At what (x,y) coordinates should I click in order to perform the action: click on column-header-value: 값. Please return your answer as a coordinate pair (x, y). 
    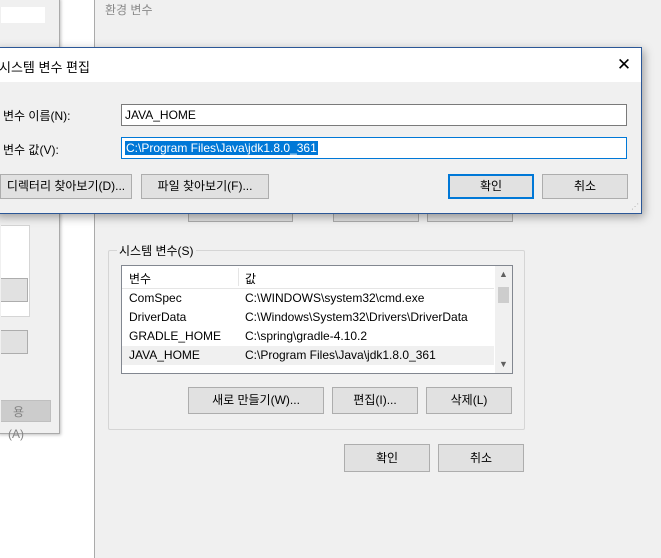
    Looking at the image, I should click on (250, 278).